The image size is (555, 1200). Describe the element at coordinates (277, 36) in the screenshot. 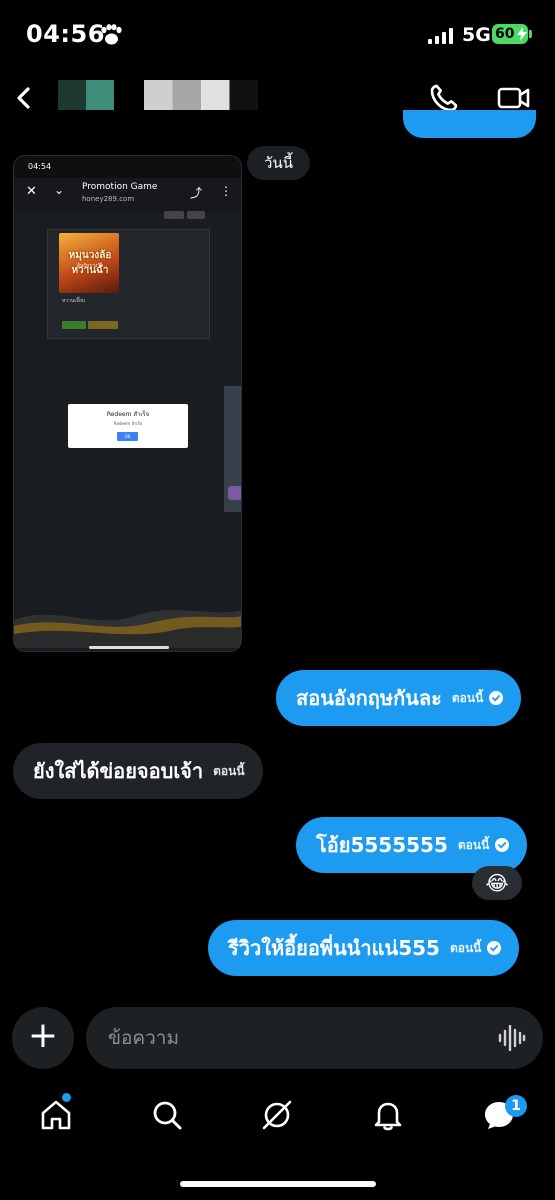

I see `status-bar: 04:56 5G 60` at that location.